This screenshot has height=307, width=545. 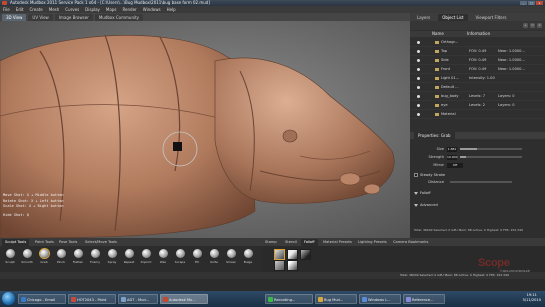 What do you see at coordinates (452, 157) in the screenshot?
I see `strength-field: 10.000` at bounding box center [452, 157].